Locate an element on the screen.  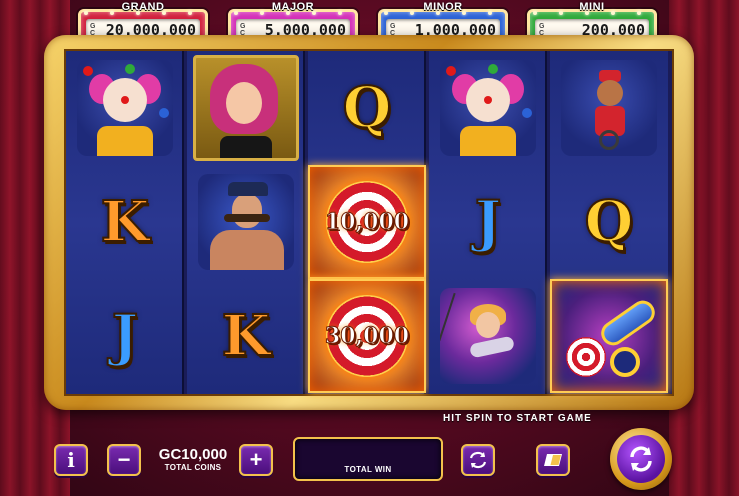
autoplay-button is located at coordinates (478, 460).